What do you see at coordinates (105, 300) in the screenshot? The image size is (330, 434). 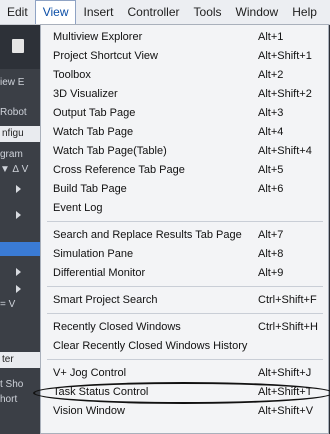 I see `menu-item-label: Smart Project Search` at bounding box center [105, 300].